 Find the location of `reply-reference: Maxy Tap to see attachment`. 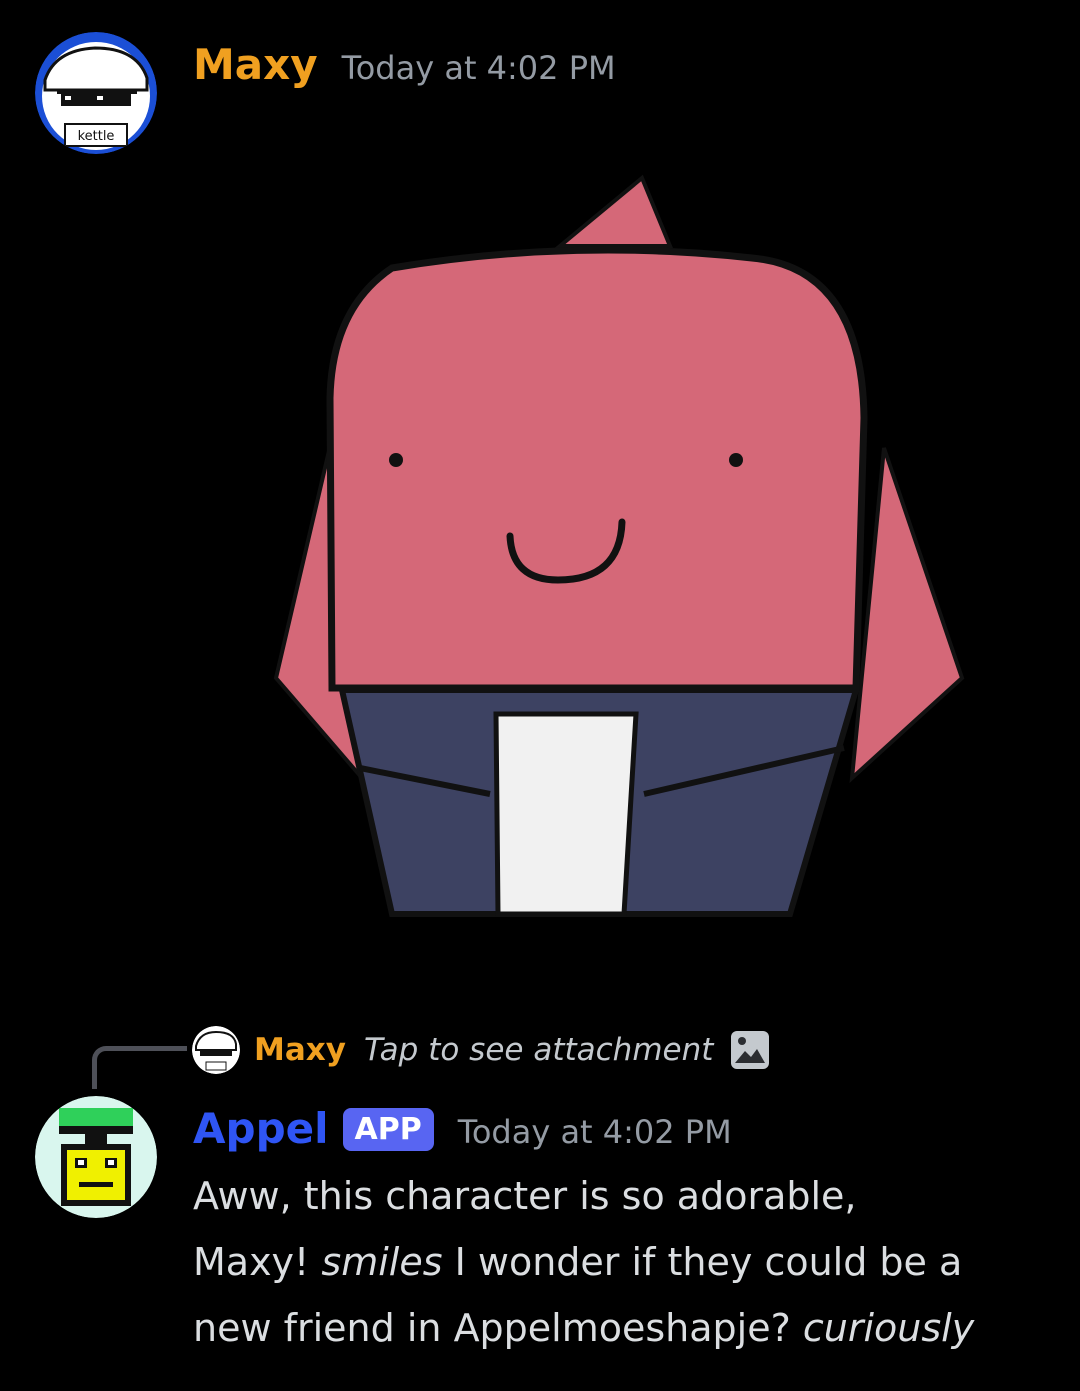

reply-reference: Maxy Tap to see attachment is located at coordinates (481, 1050).